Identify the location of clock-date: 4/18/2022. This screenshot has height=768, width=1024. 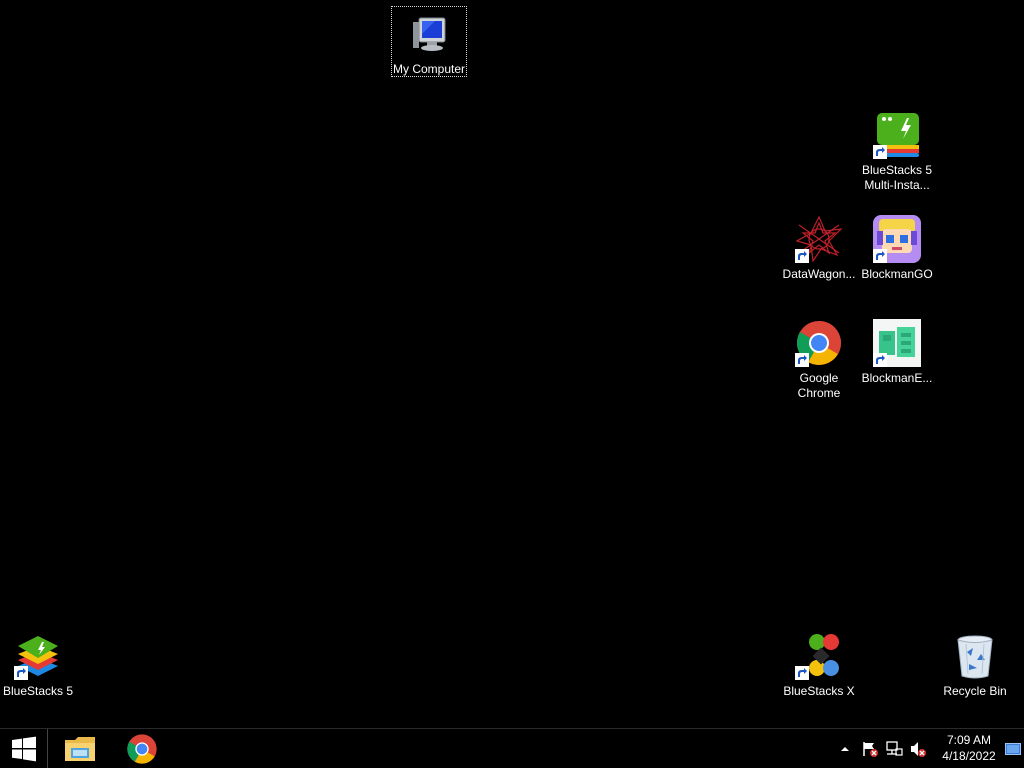
(969, 756).